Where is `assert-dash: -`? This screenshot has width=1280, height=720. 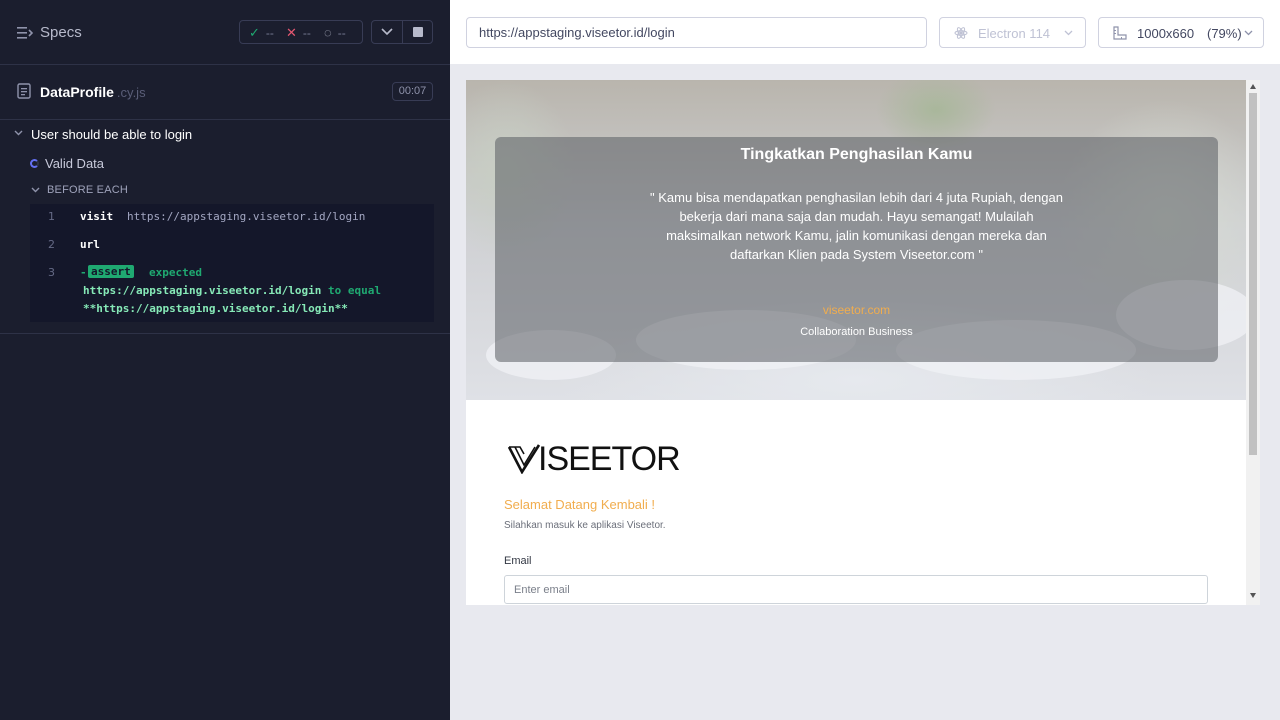
assert-dash: - is located at coordinates (83, 272).